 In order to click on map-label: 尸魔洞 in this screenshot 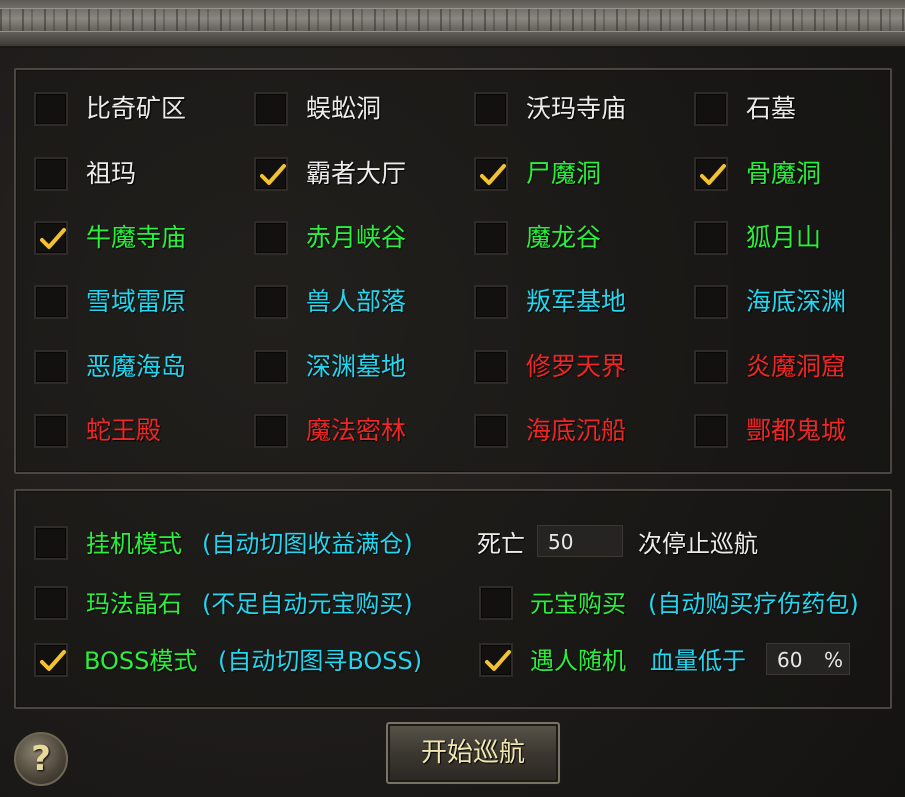, I will do `click(564, 173)`.